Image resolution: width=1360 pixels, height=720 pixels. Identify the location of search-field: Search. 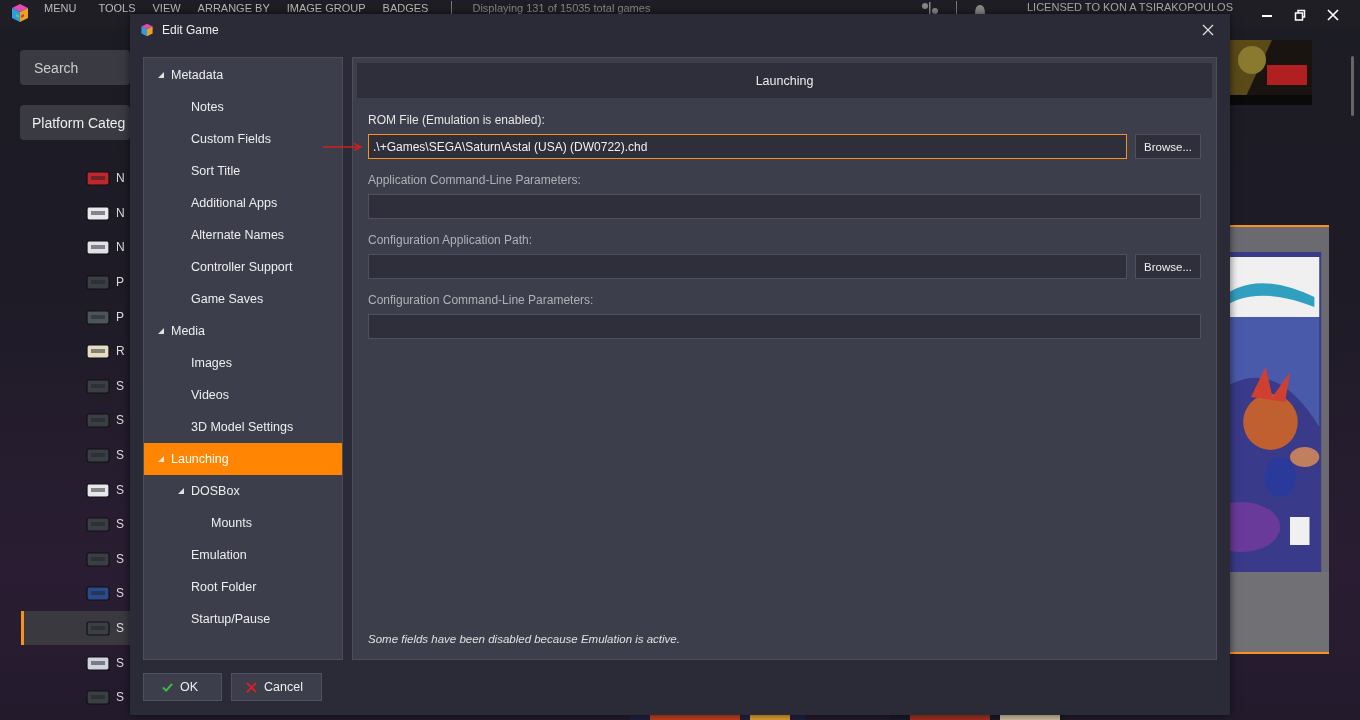
(75, 67).